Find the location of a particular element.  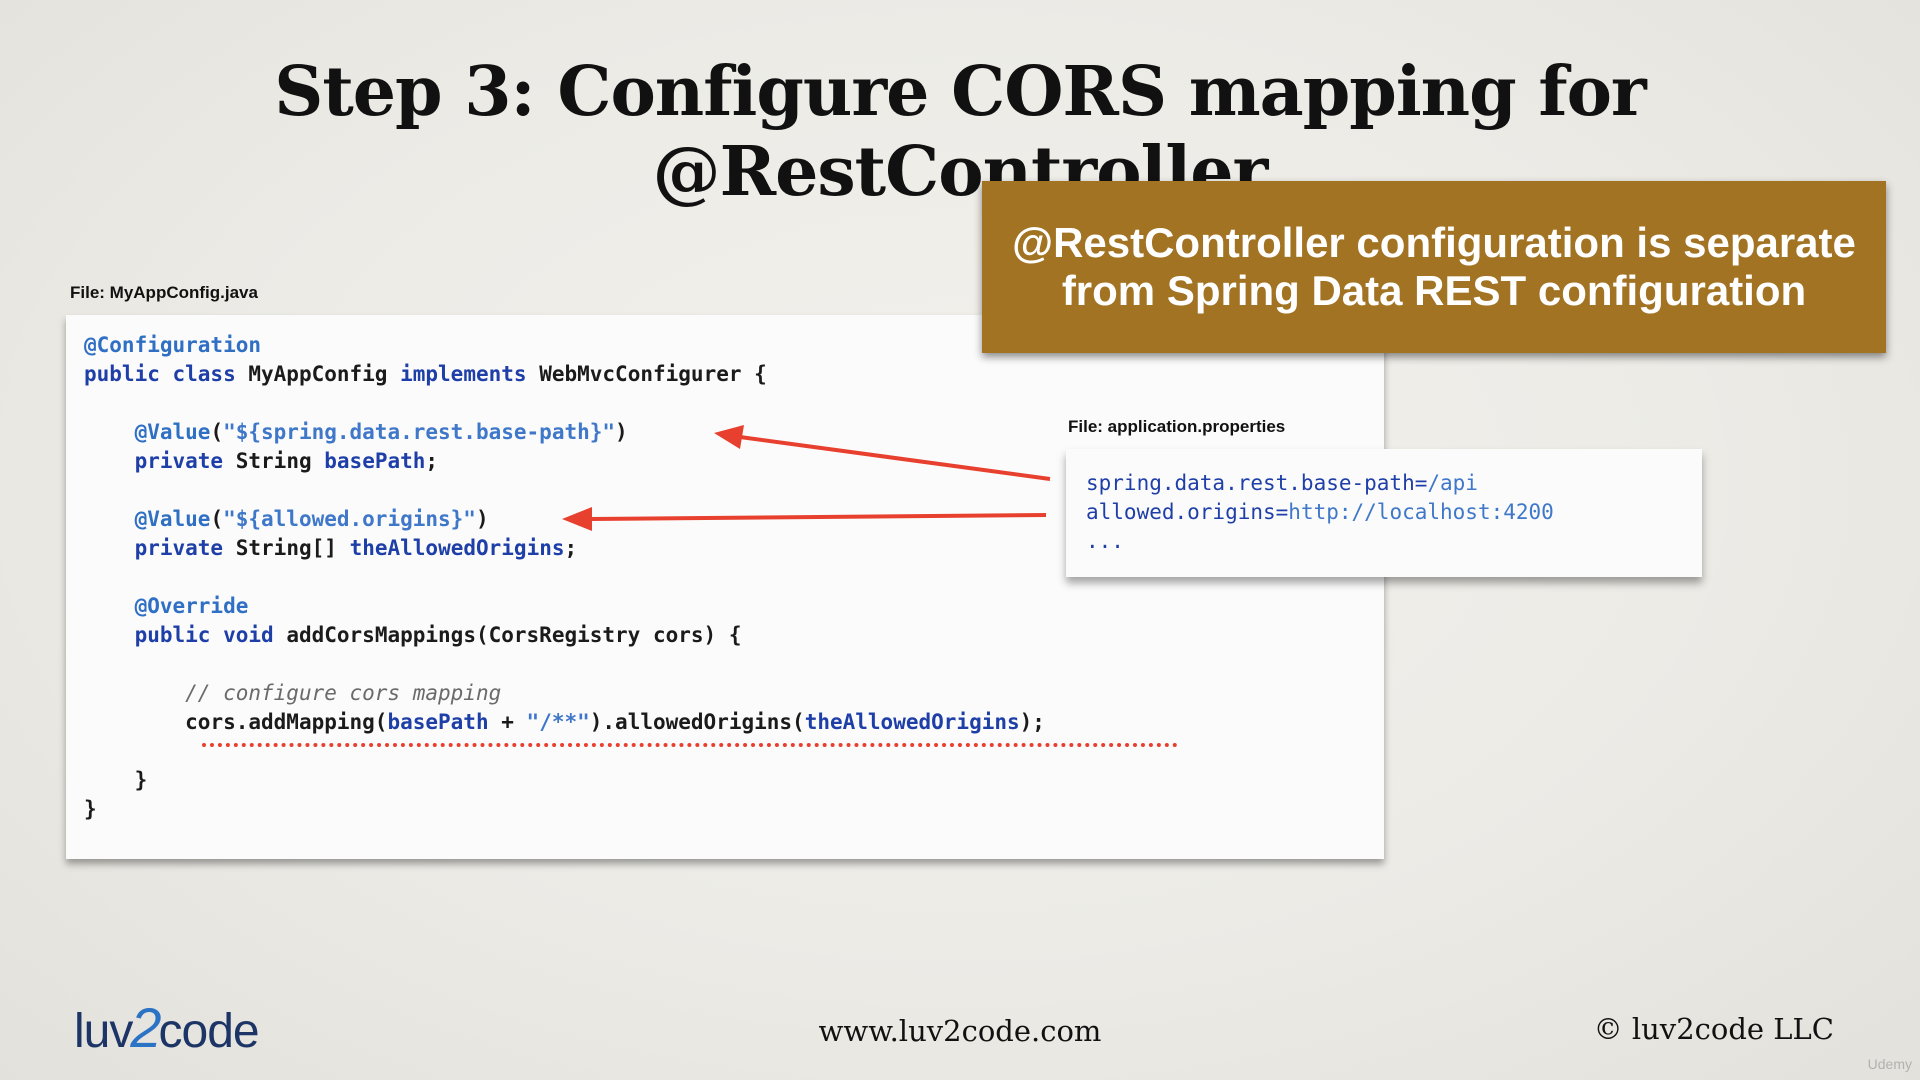

code-line-9: // configure cors mapping is located at coordinates (564, 693).